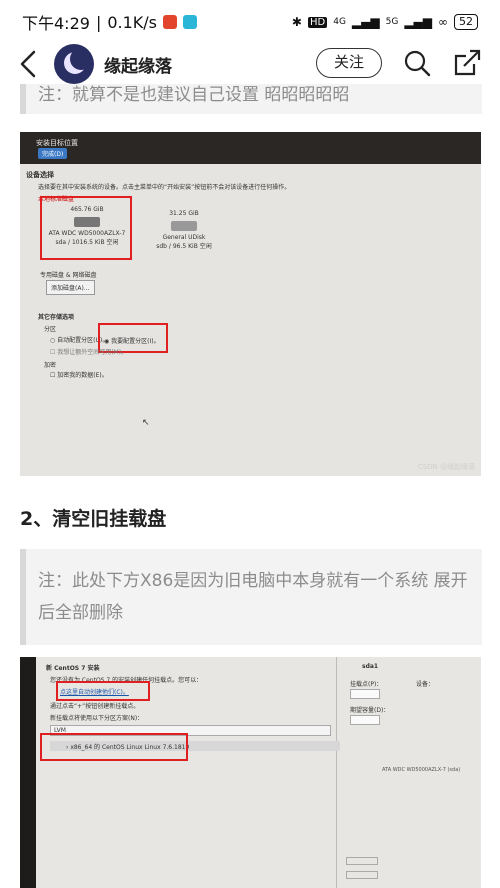 This screenshot has width=500, height=888. I want to click on author-avatar, so click(74, 64).